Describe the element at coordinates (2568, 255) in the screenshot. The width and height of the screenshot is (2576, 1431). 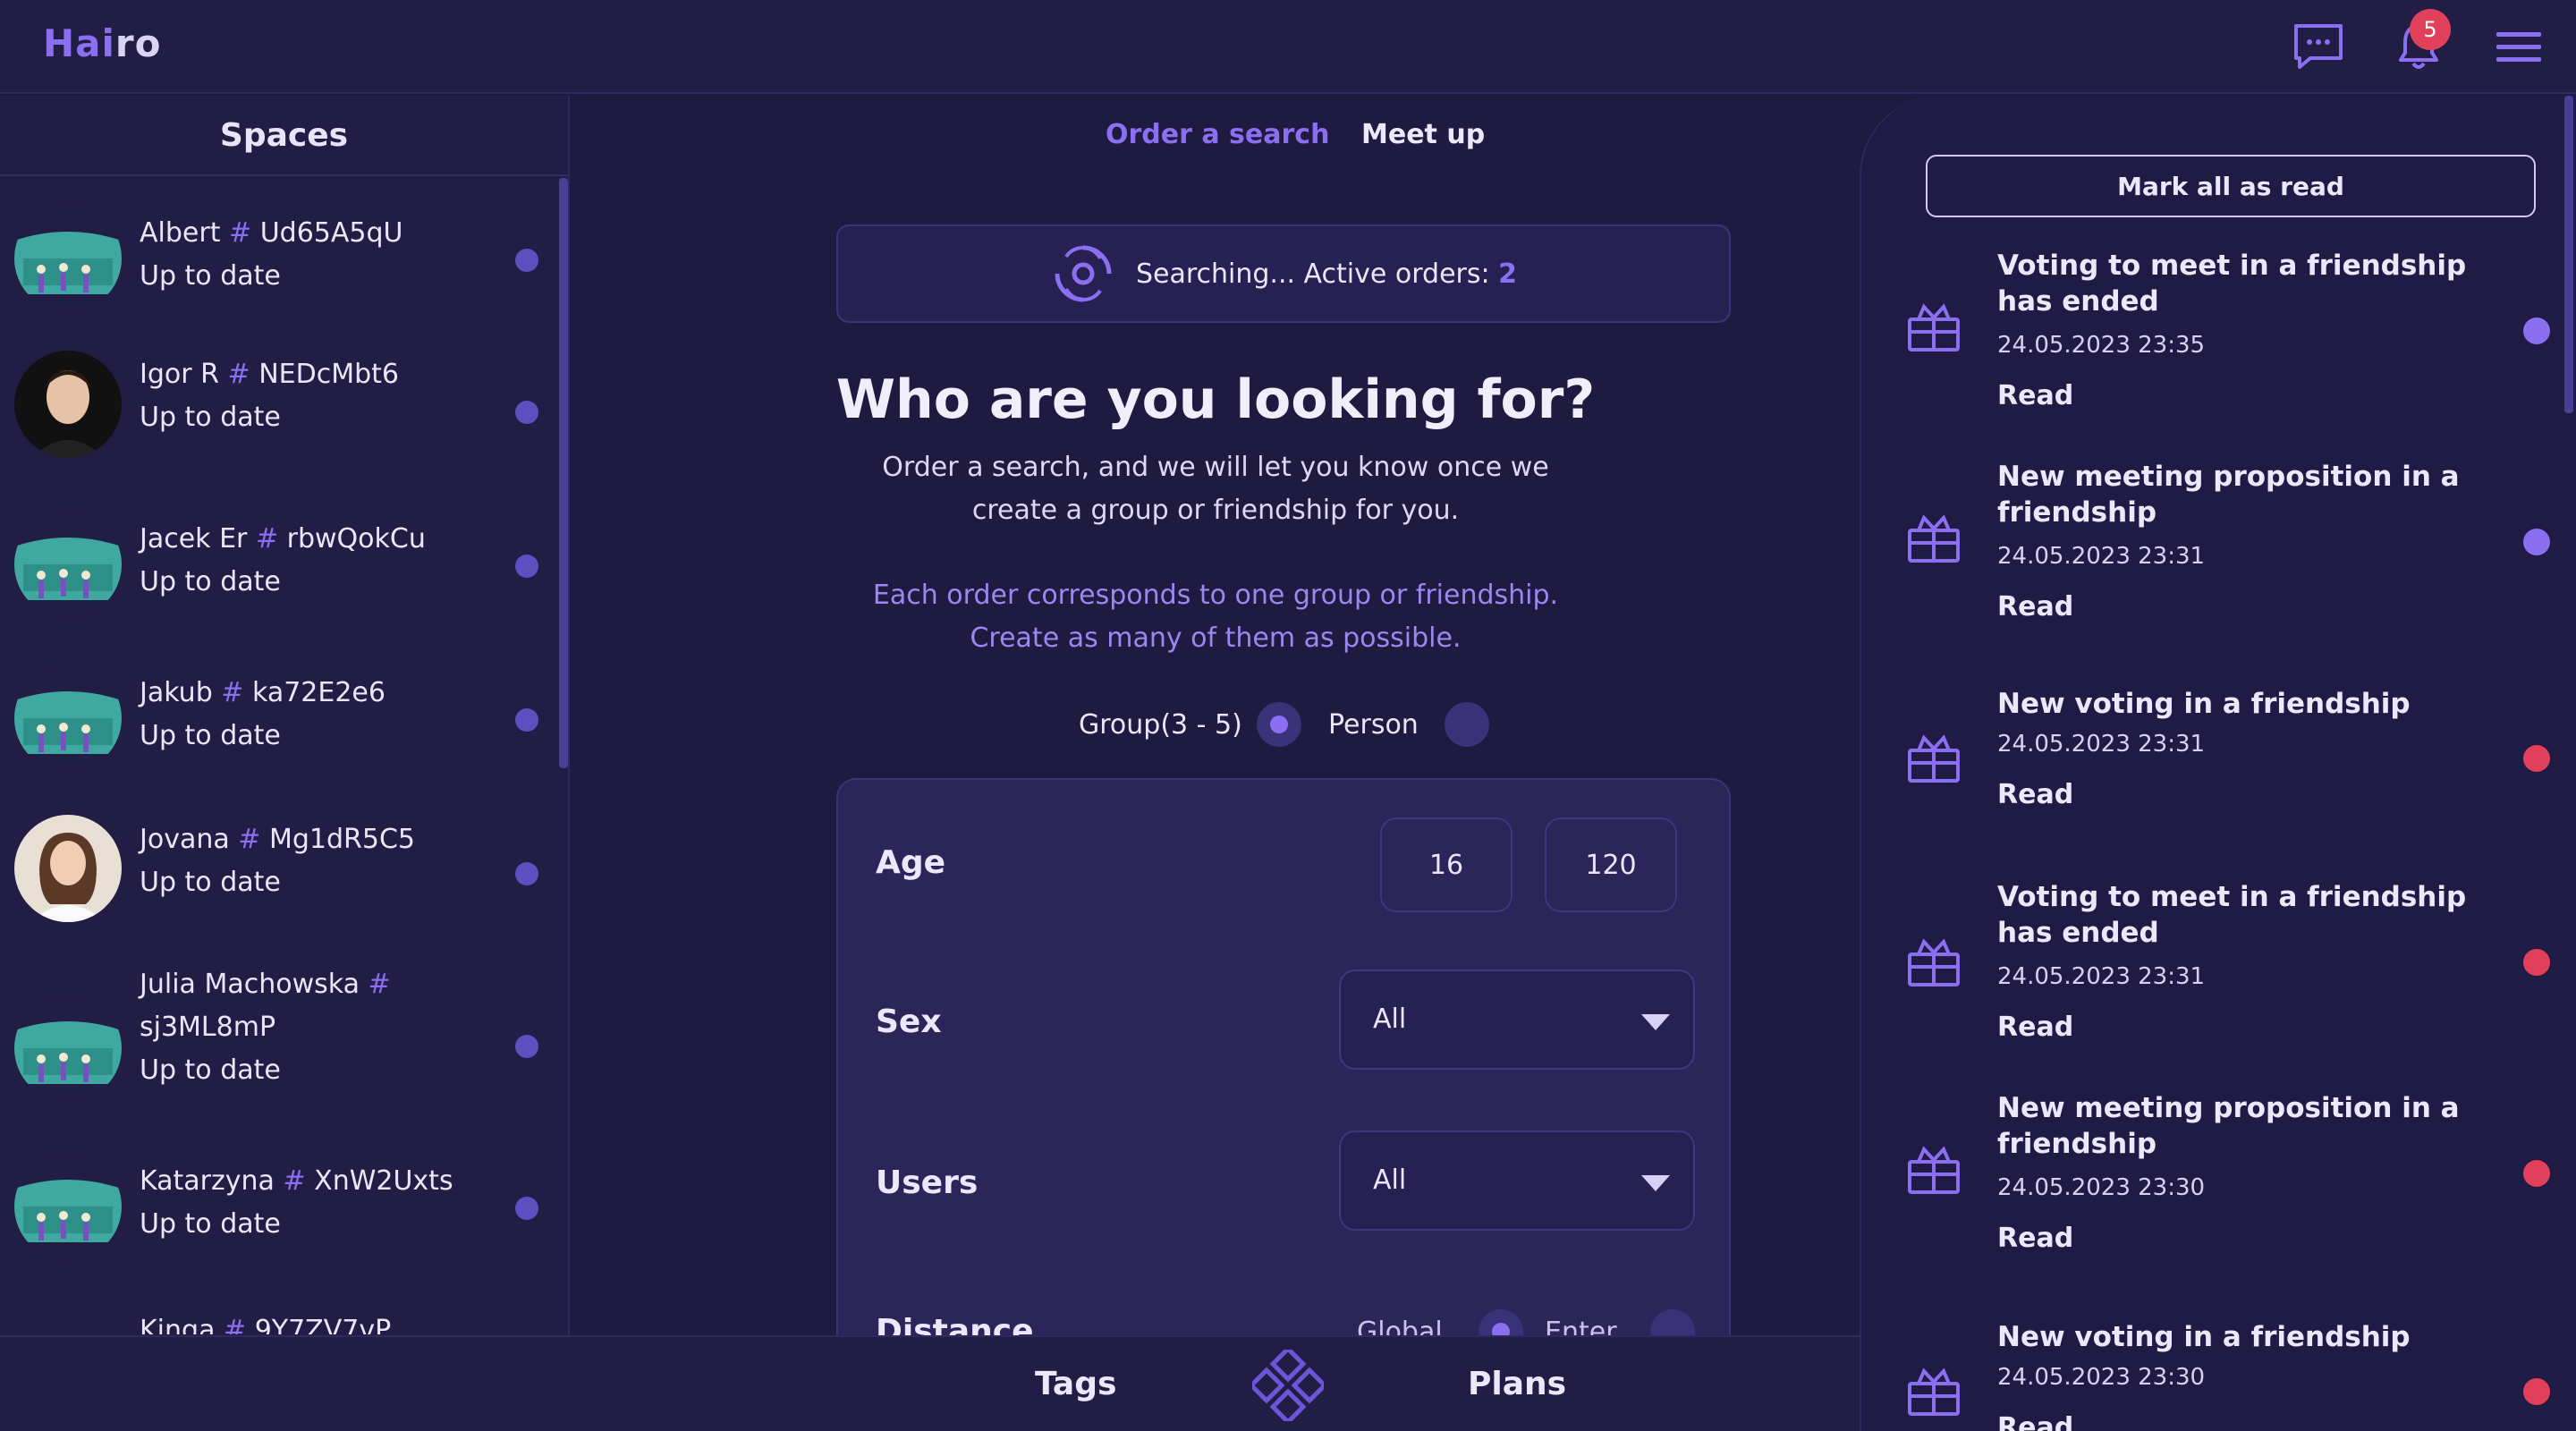
I see `notifications-scrollbar` at that location.